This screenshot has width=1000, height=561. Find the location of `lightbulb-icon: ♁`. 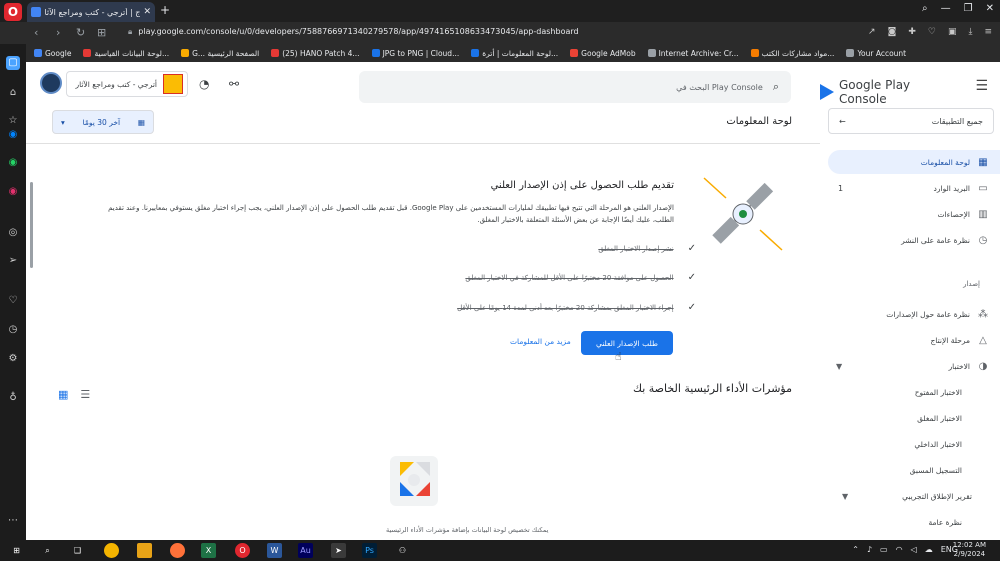

lightbulb-icon: ♁ is located at coordinates (13, 398).